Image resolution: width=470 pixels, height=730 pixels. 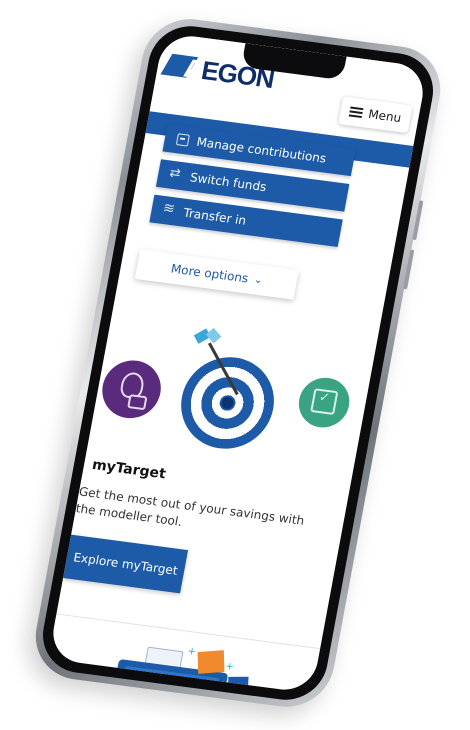 I want to click on section-divider, so click(x=188, y=631).